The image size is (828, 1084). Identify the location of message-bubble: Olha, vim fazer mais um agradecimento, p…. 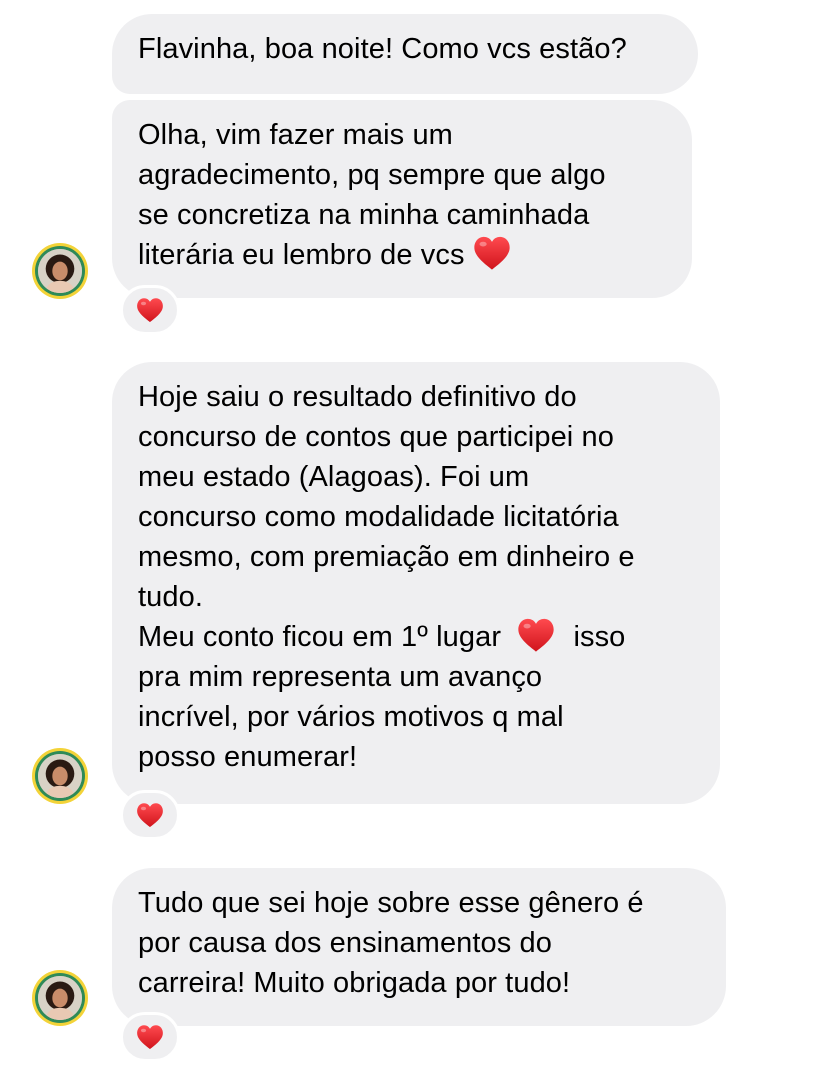
(402, 199).